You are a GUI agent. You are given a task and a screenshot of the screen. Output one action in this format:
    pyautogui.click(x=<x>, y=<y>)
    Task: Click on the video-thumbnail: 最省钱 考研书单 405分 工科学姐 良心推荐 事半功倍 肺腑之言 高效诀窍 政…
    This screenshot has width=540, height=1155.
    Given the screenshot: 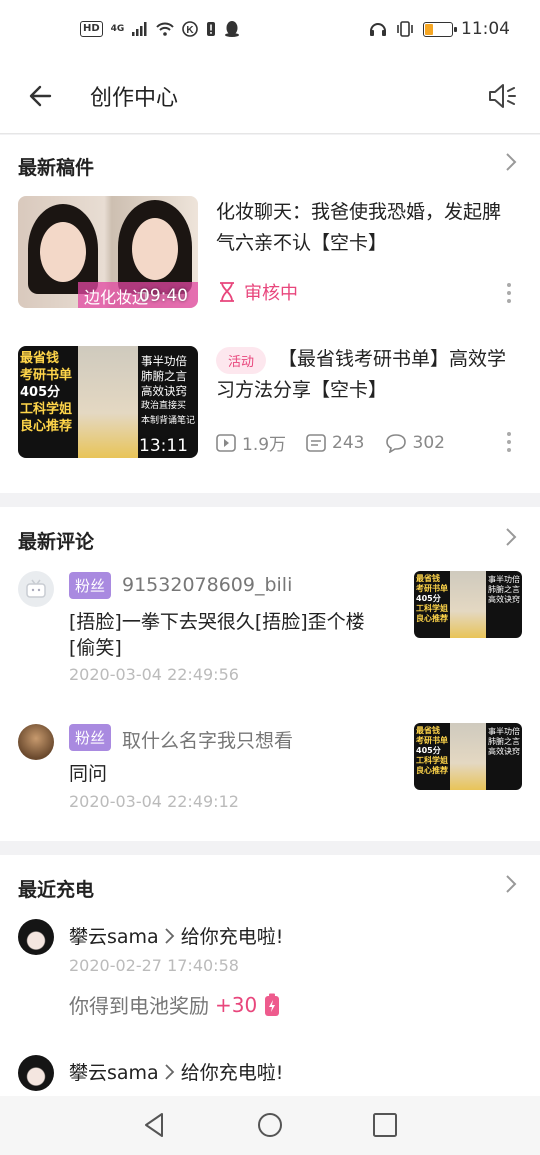 What is the action you would take?
    pyautogui.click(x=108, y=402)
    